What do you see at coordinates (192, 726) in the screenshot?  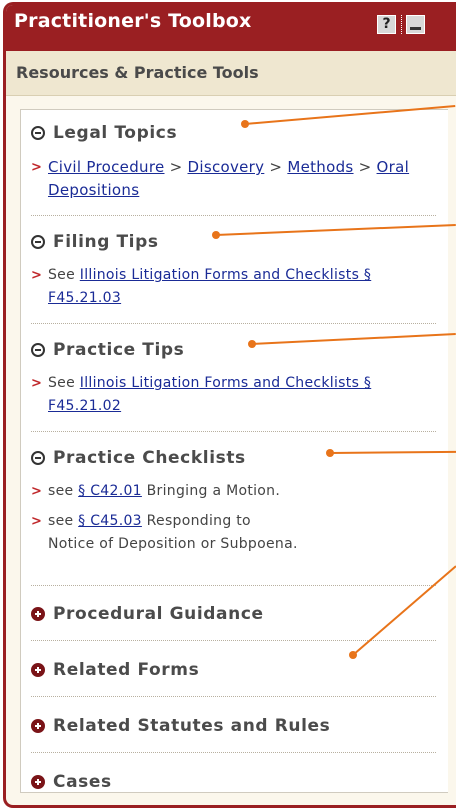 I see `section-title: Related Statutes and Rules` at bounding box center [192, 726].